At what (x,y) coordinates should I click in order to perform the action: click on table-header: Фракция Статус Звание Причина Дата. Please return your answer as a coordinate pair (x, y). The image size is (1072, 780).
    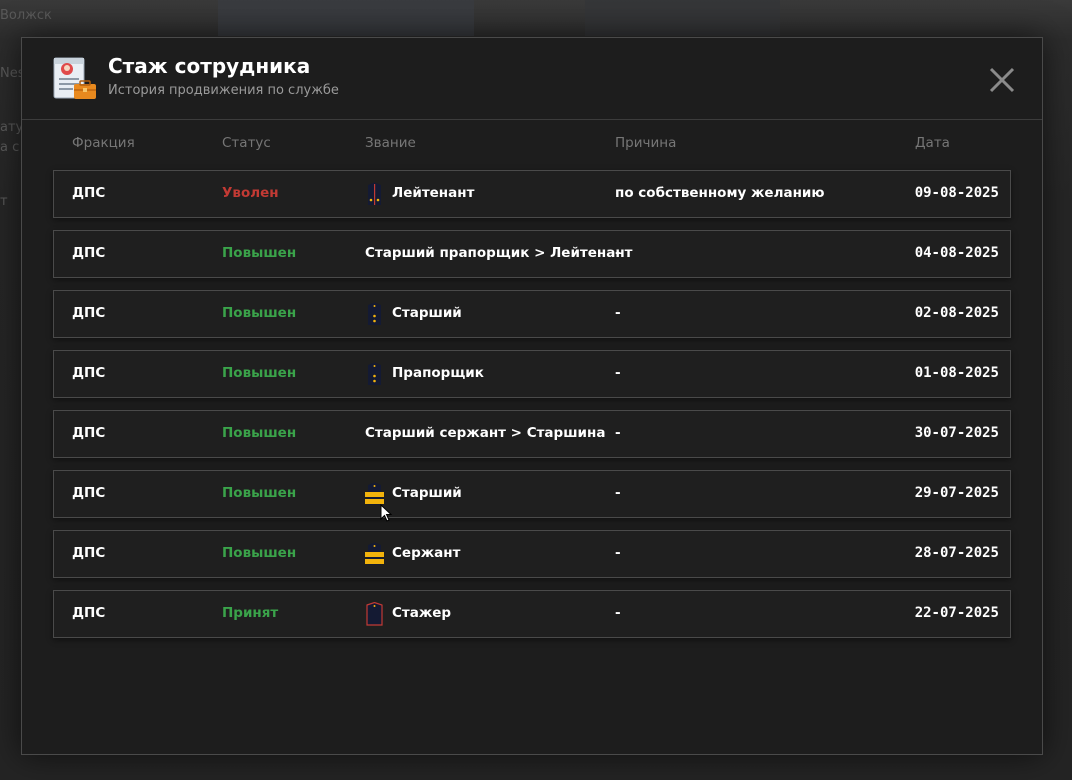
    Looking at the image, I should click on (532, 145).